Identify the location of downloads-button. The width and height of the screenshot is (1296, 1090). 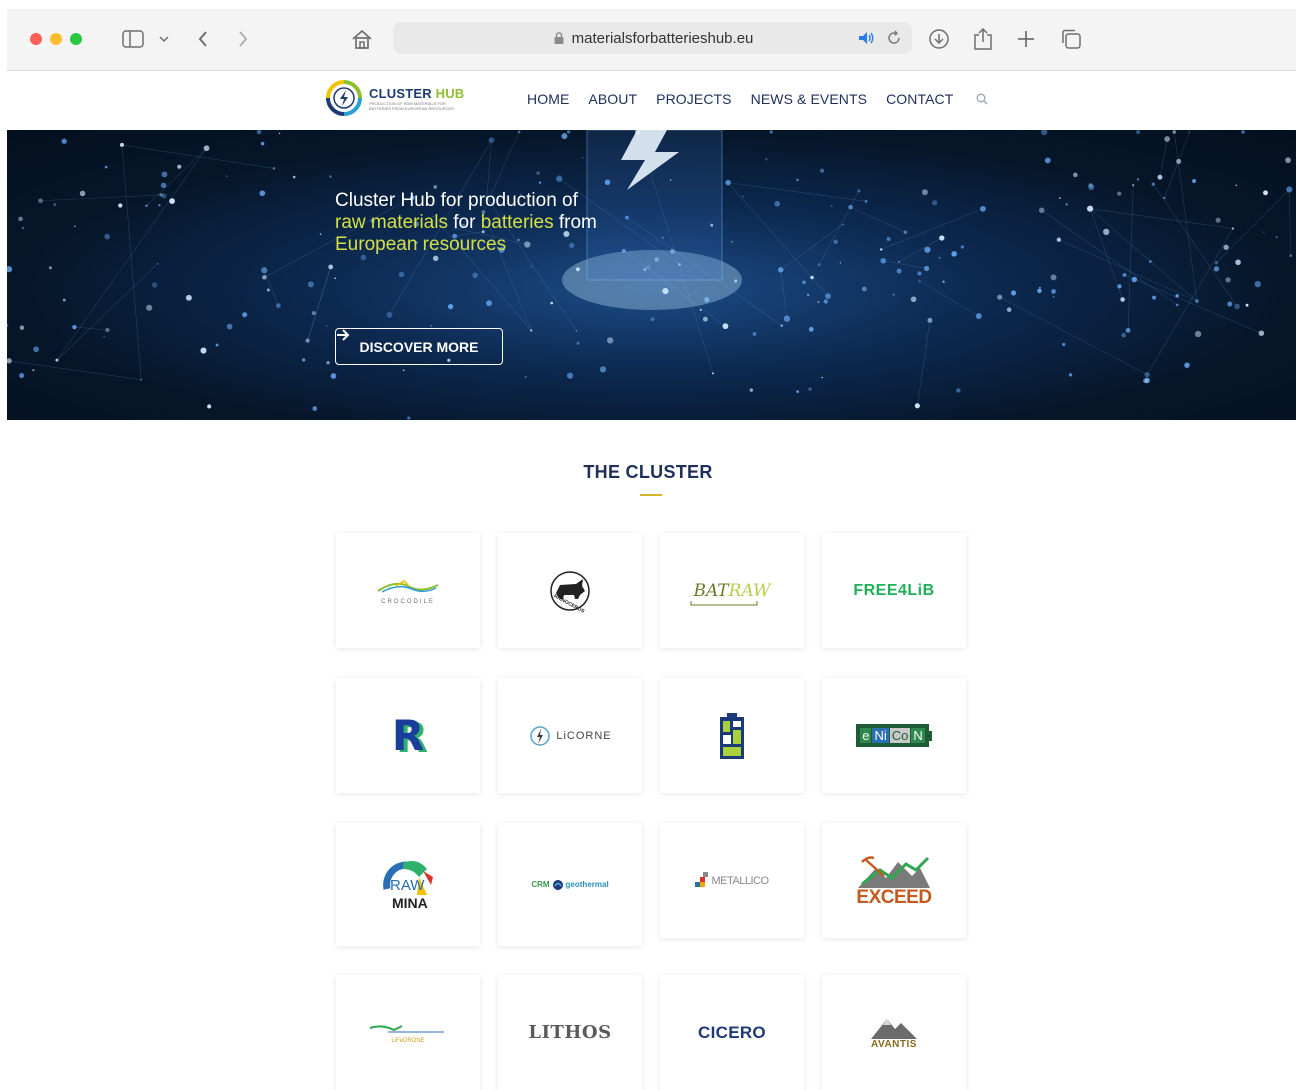
(939, 39).